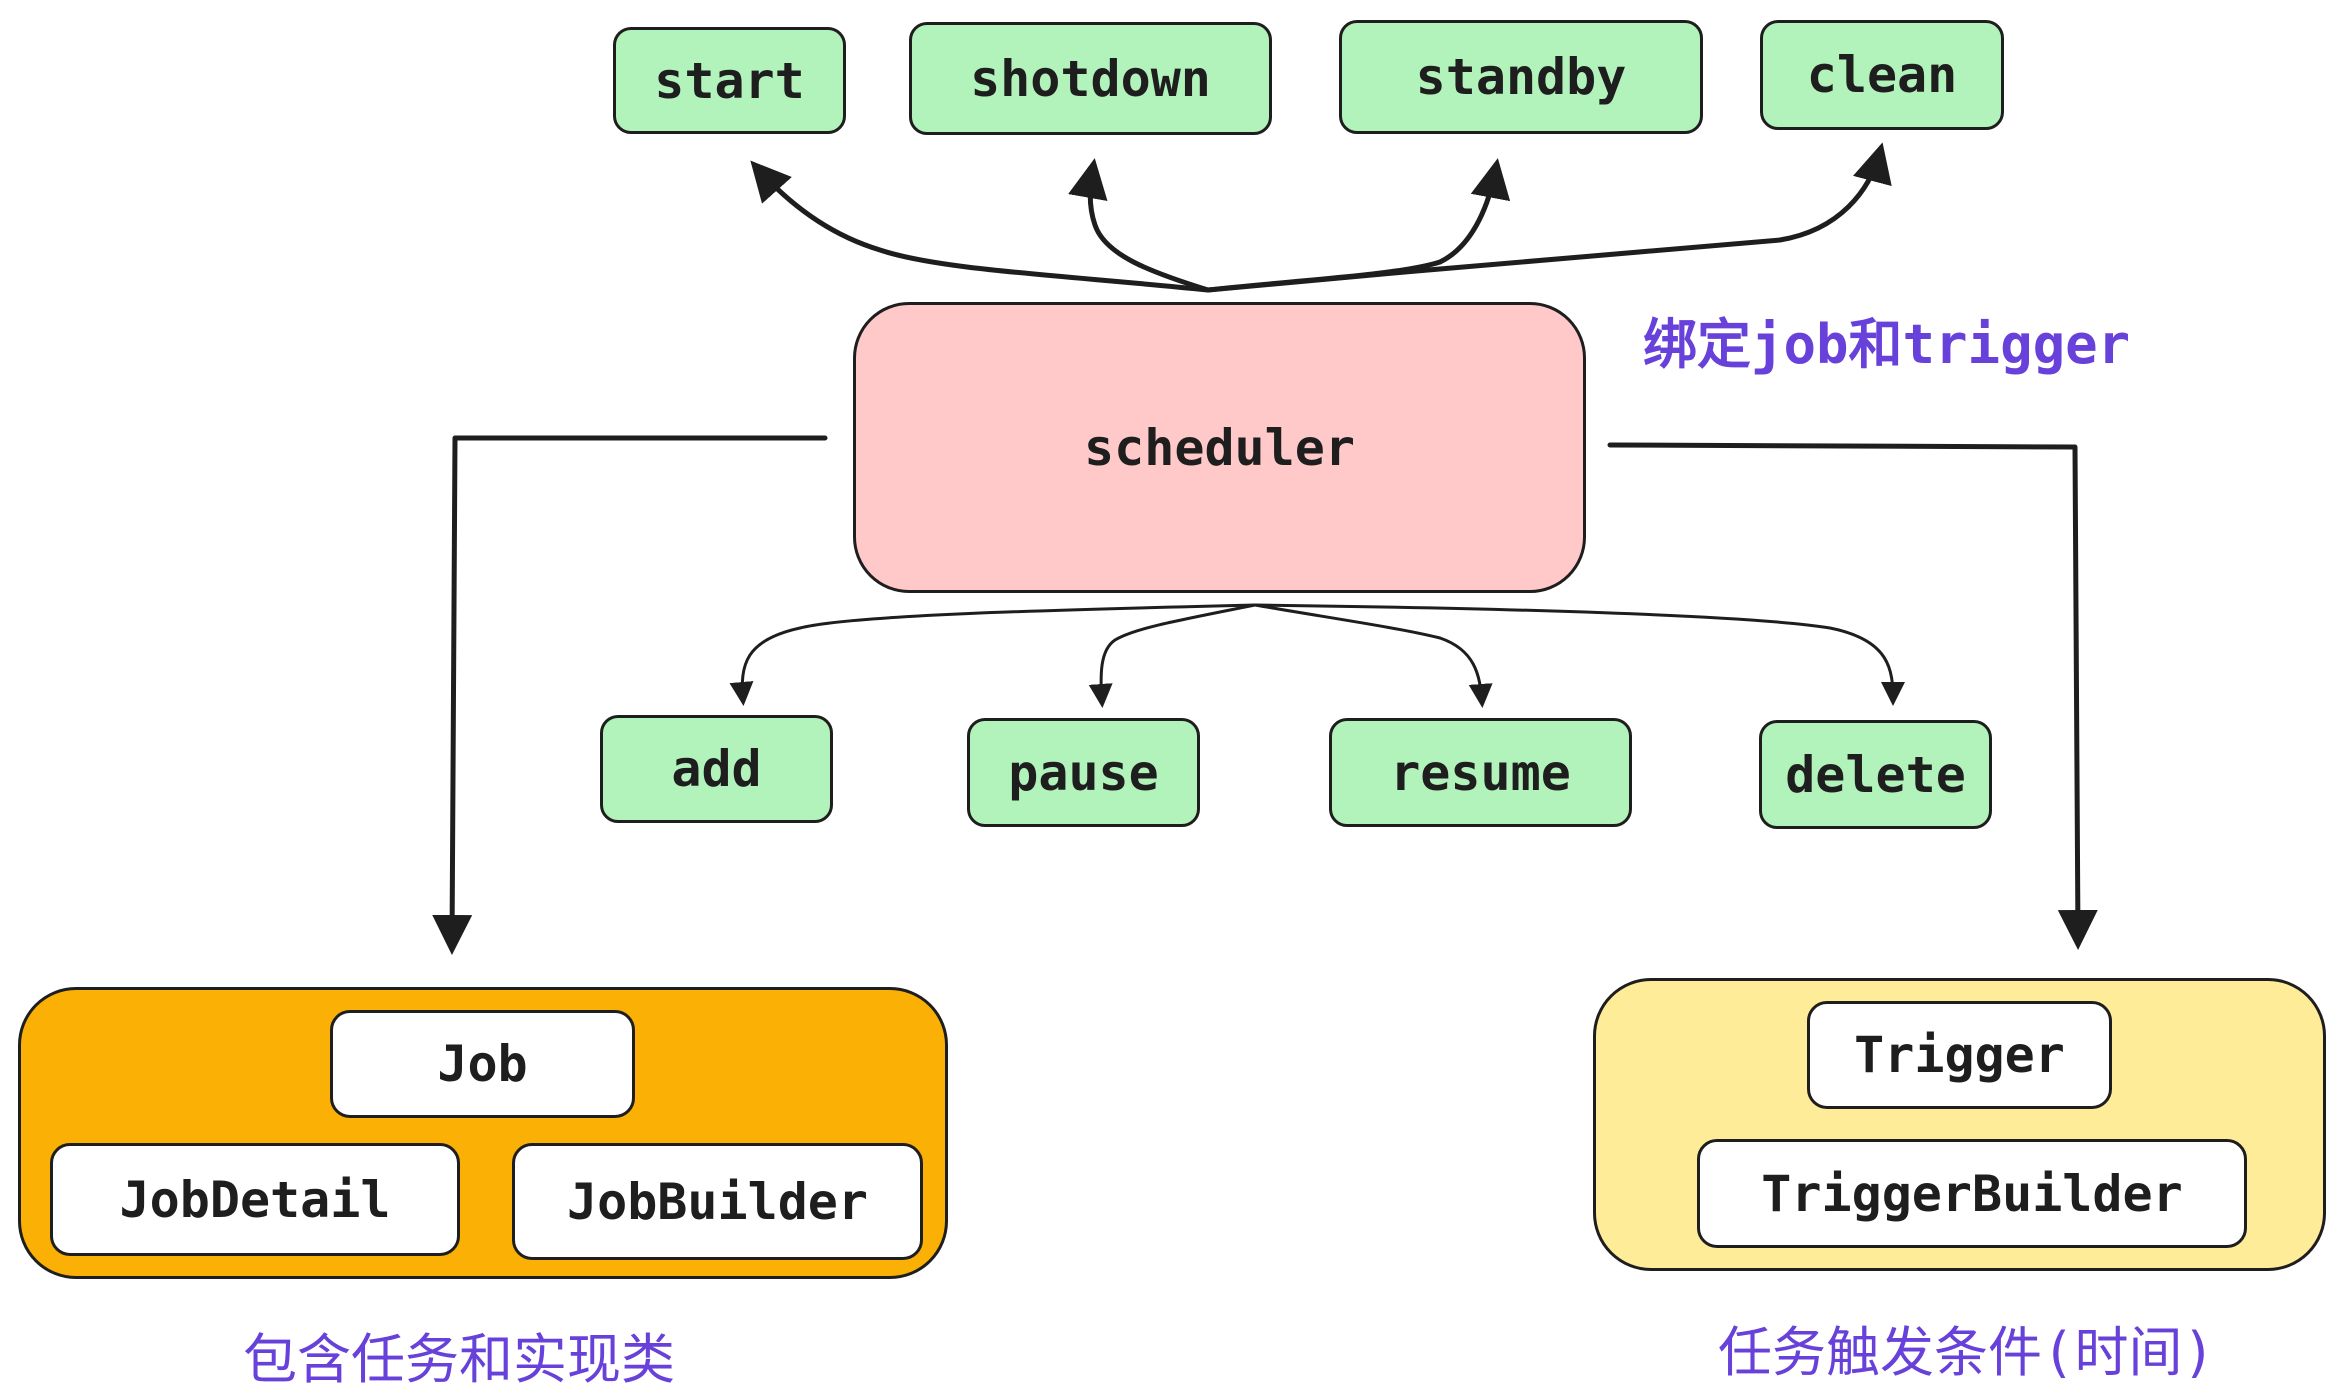  Describe the element at coordinates (482, 1064) in the screenshot. I see `job-node: Job` at that location.